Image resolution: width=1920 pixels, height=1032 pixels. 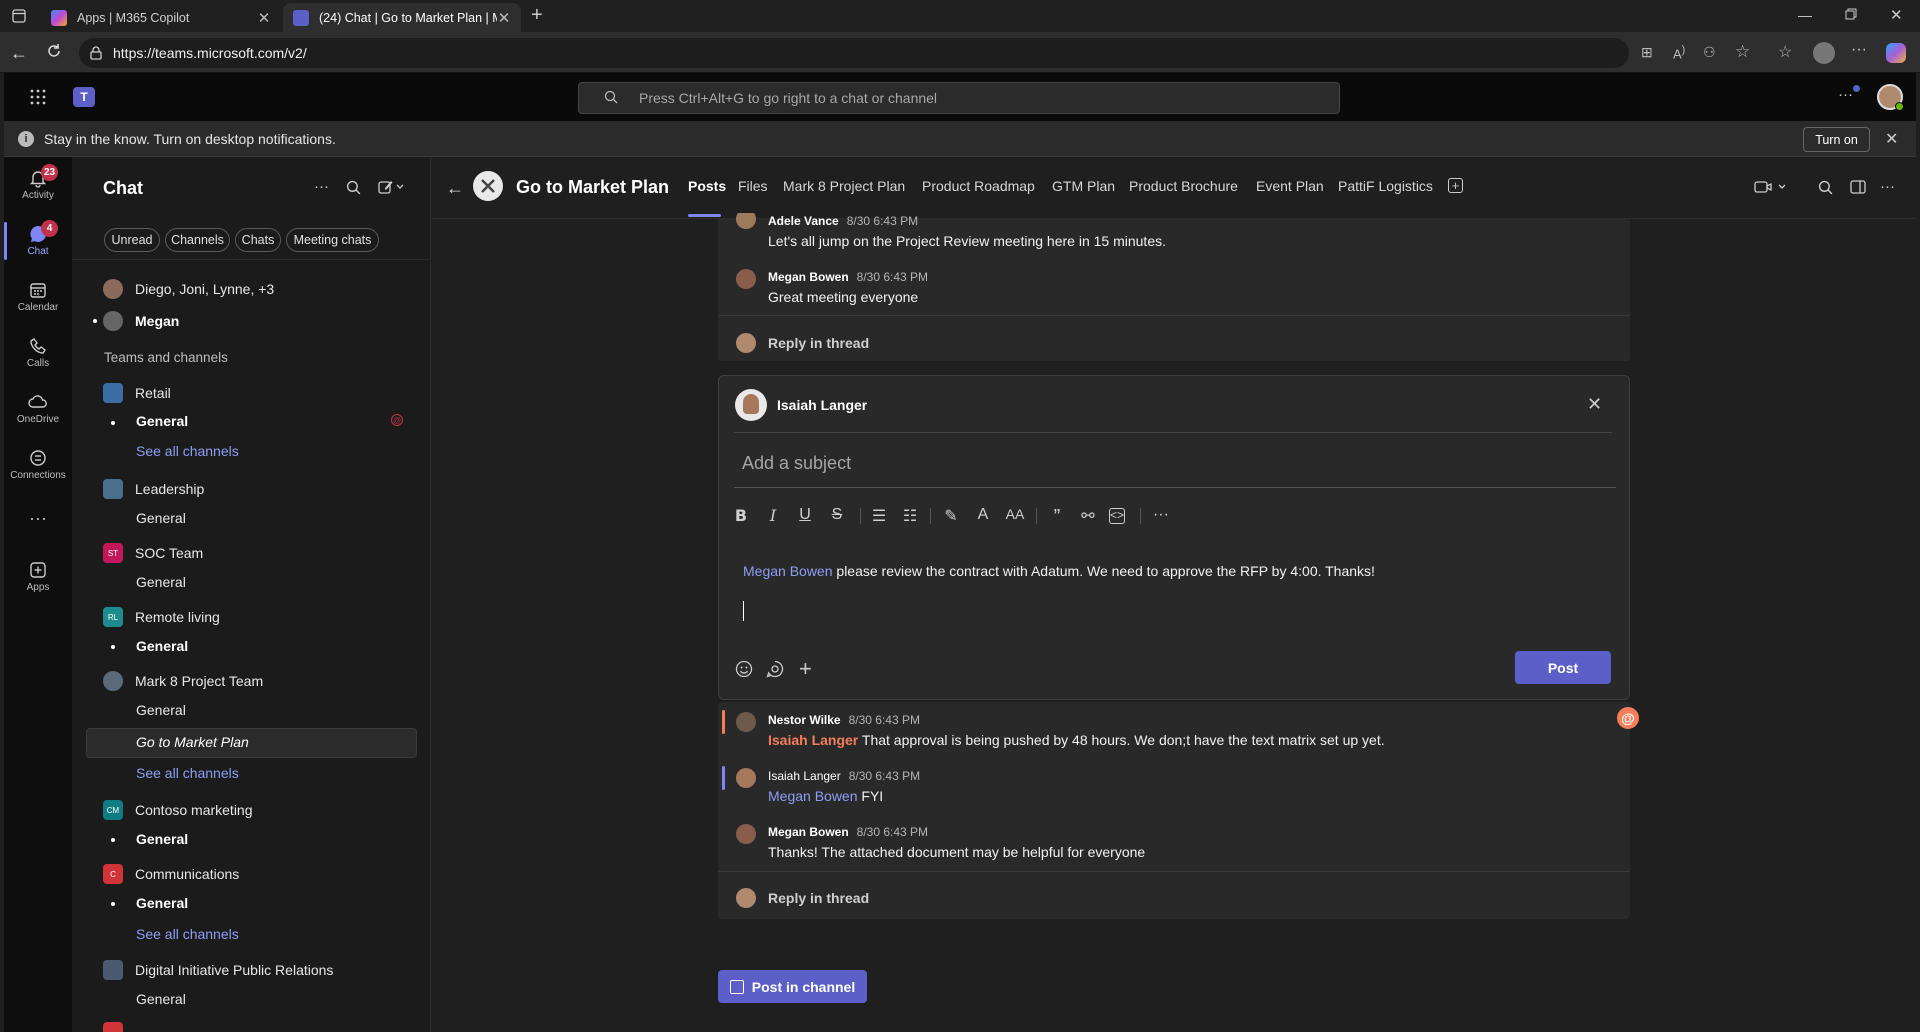 I want to click on favorite-star-icon: ☆, so click(x=1742, y=52).